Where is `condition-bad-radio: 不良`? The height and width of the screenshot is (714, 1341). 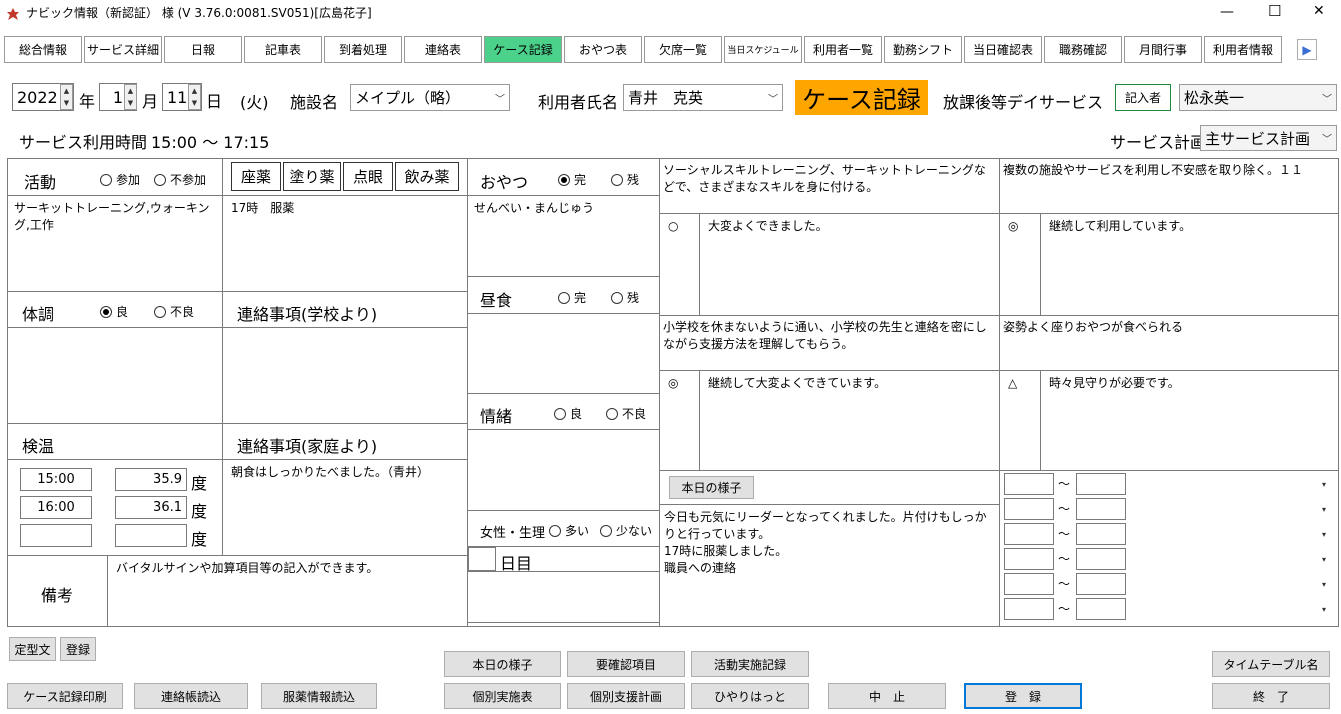
condition-bad-radio: 不良 is located at coordinates (174, 311).